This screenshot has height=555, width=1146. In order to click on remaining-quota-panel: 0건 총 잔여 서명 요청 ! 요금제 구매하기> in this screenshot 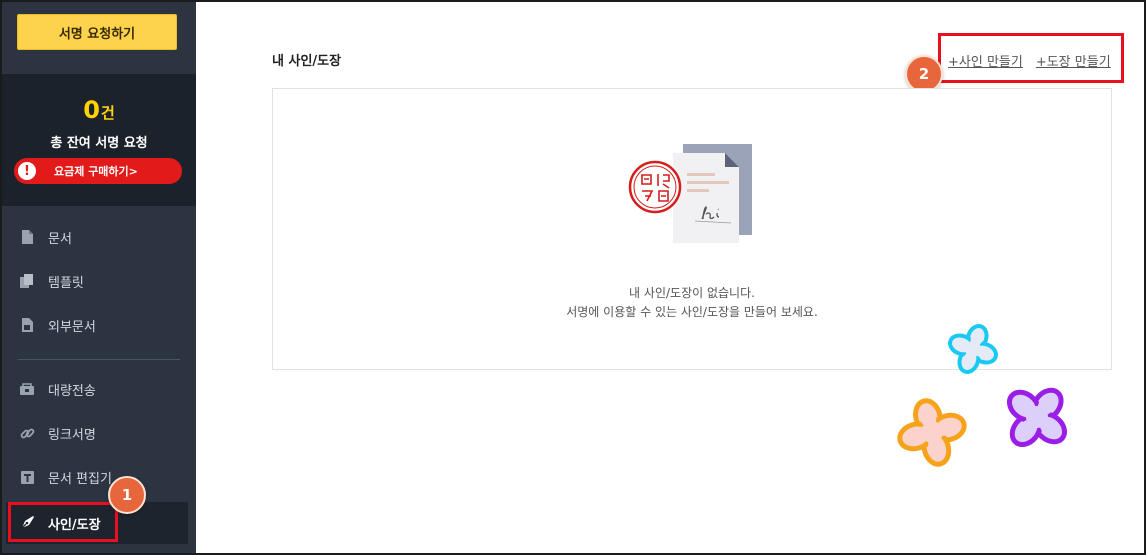, I will do `click(99, 140)`.